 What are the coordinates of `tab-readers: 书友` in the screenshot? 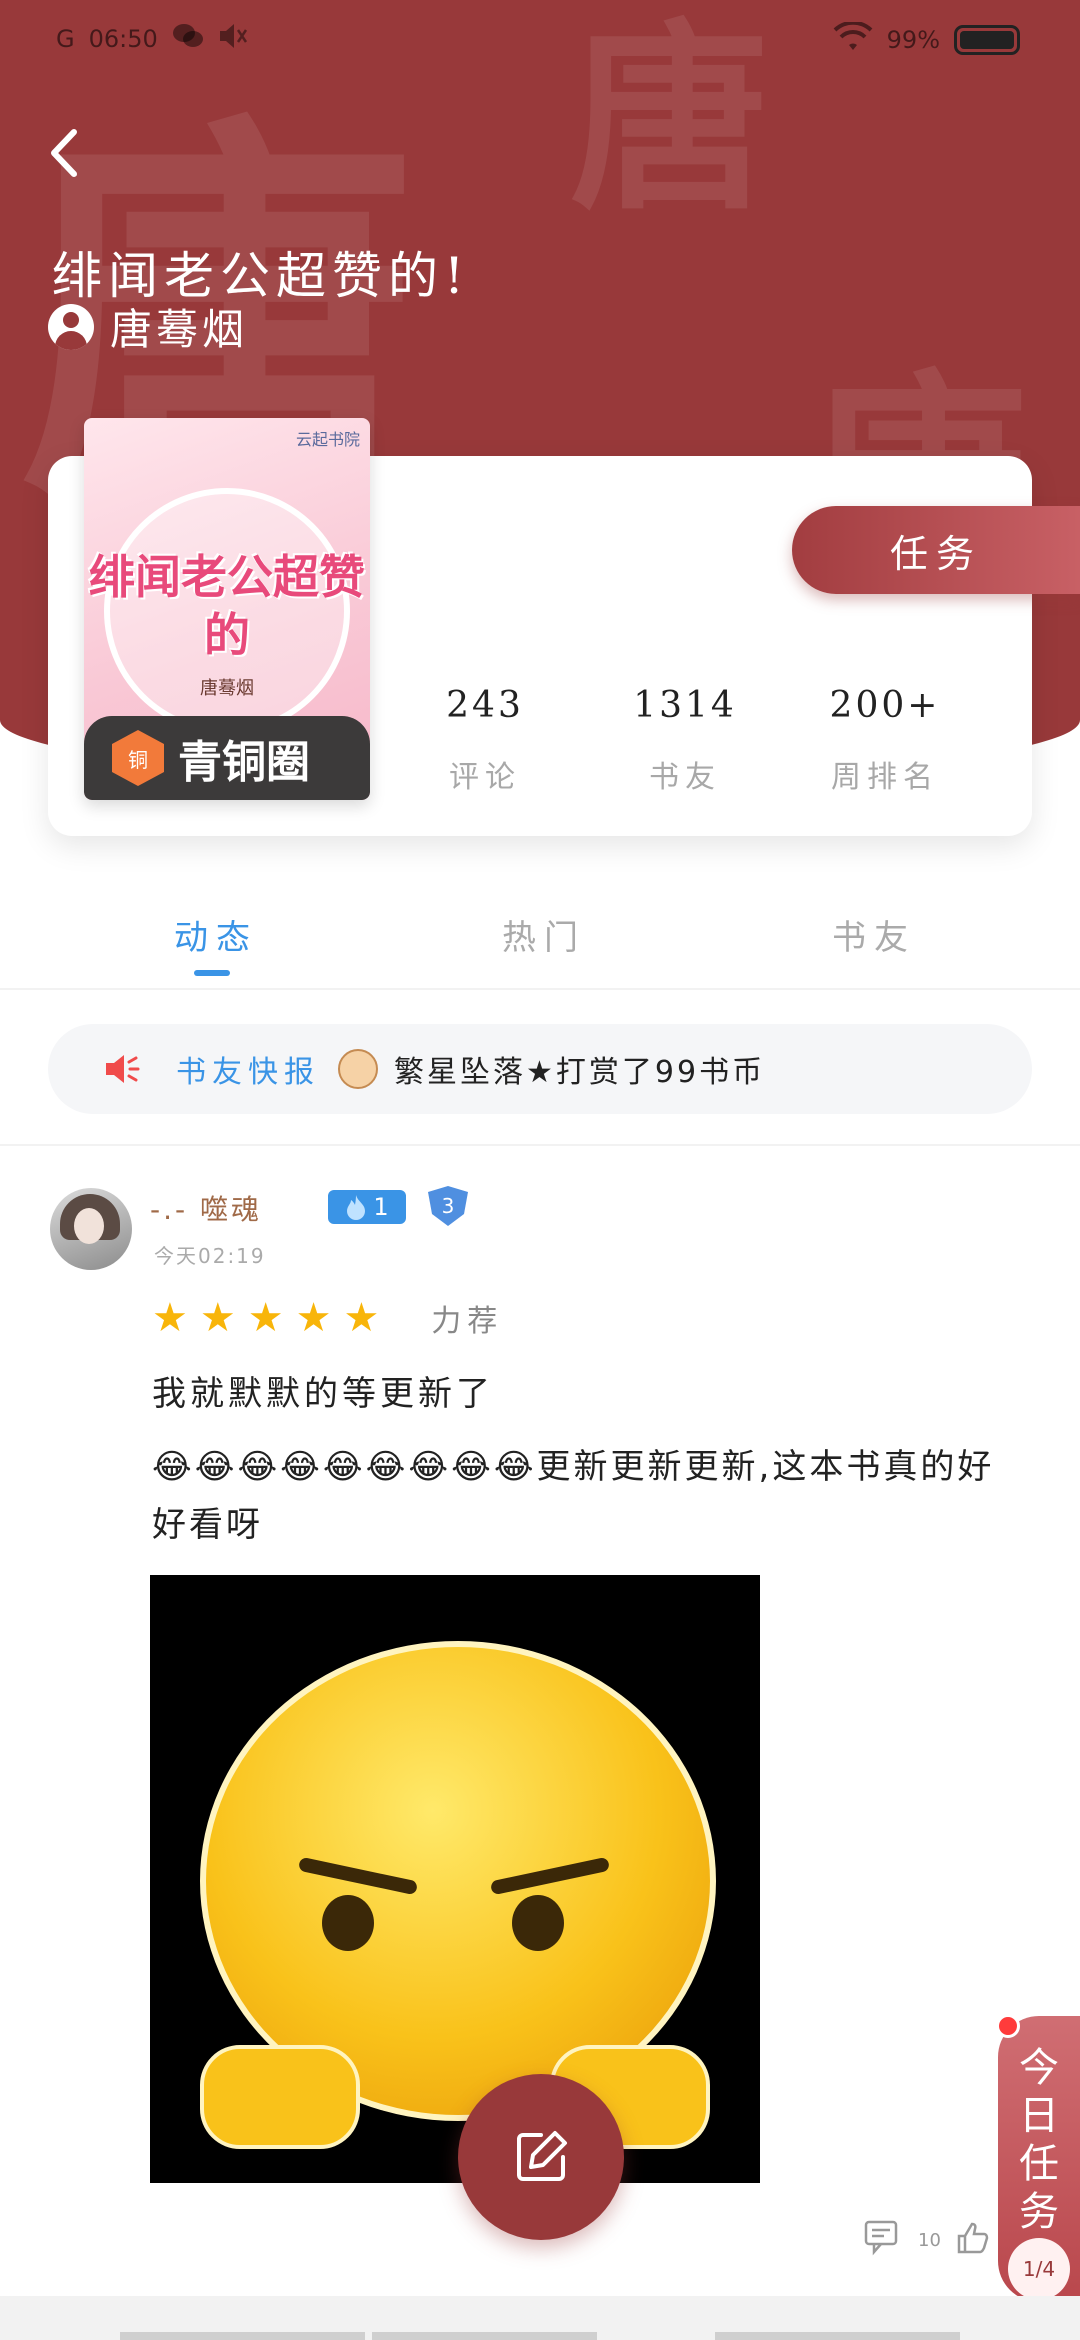 It's located at (874, 934).